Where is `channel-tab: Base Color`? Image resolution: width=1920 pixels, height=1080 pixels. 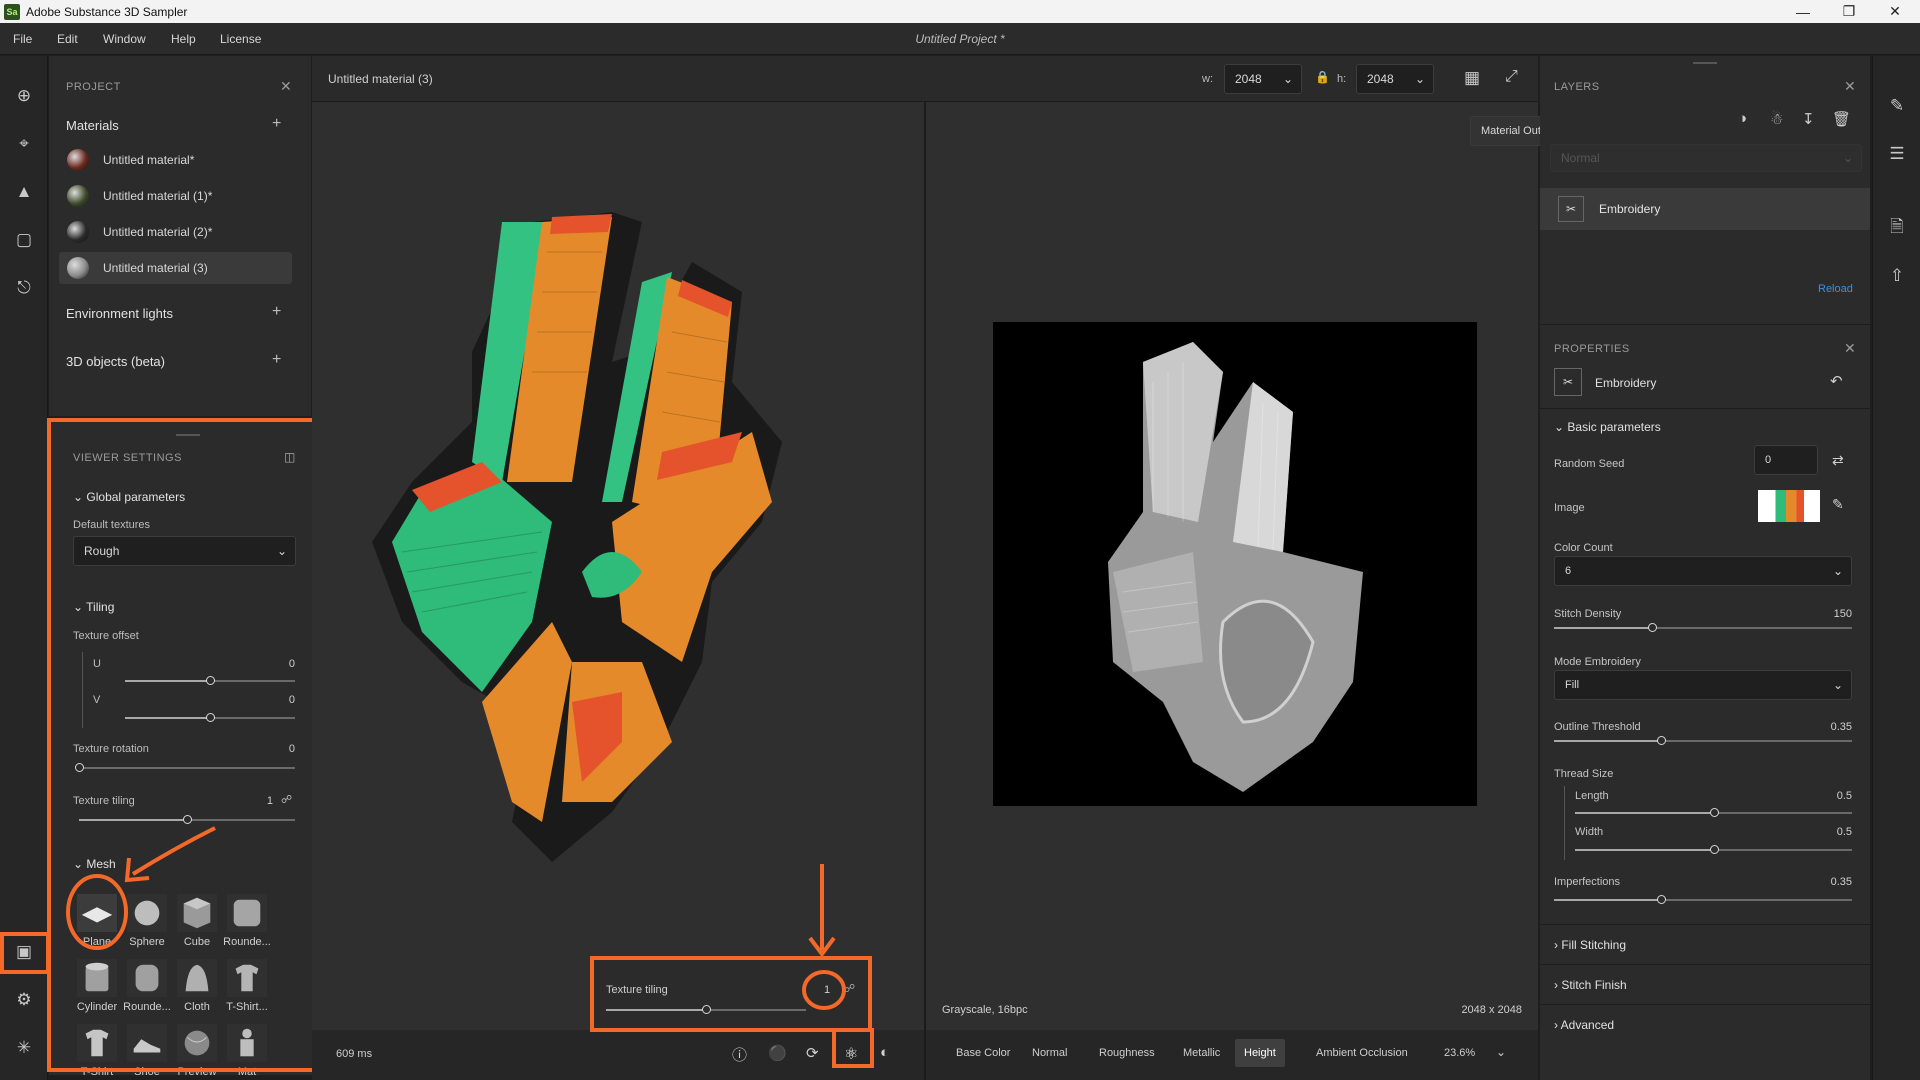 channel-tab: Base Color is located at coordinates (983, 1053).